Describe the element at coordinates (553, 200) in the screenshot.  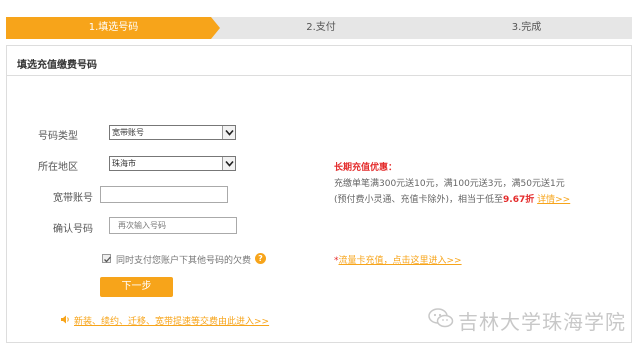
I see `promo-details-link: 详情>>` at that location.